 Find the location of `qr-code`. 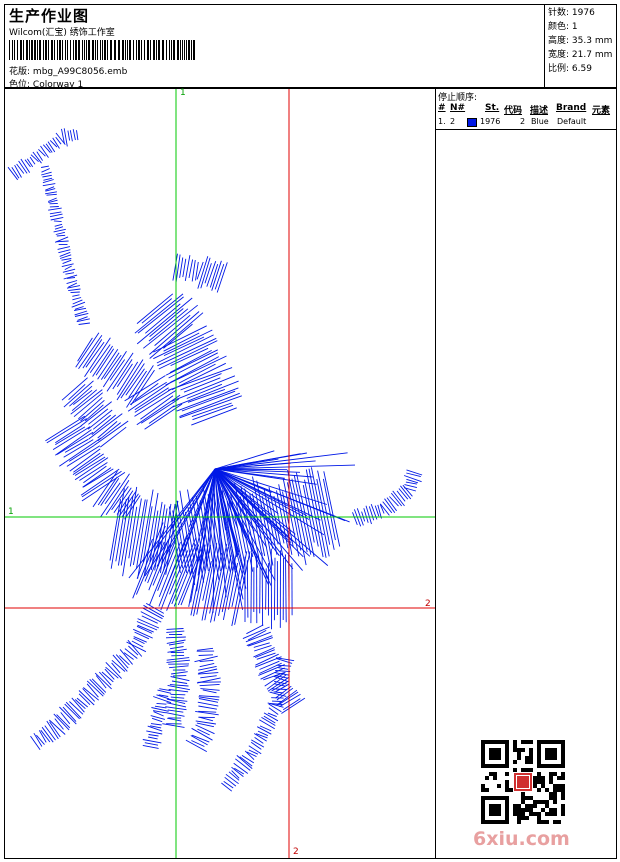

qr-code is located at coordinates (523, 782).